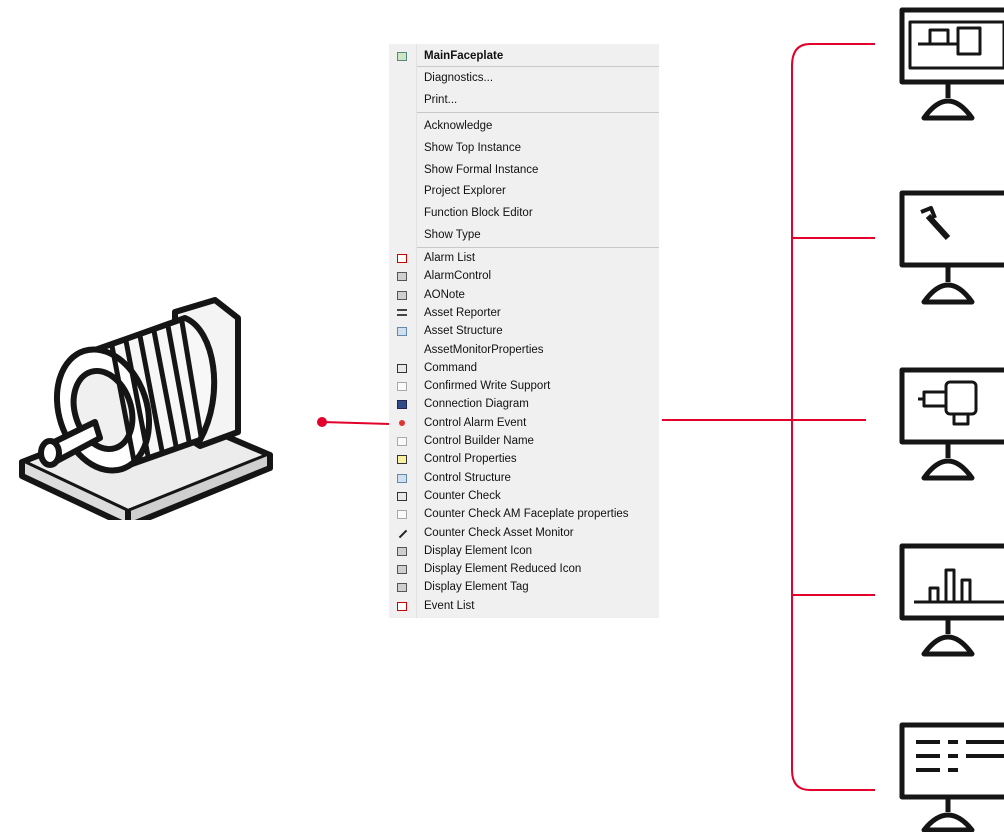  Describe the element at coordinates (402, 56) in the screenshot. I see `faceplate-icon` at that location.